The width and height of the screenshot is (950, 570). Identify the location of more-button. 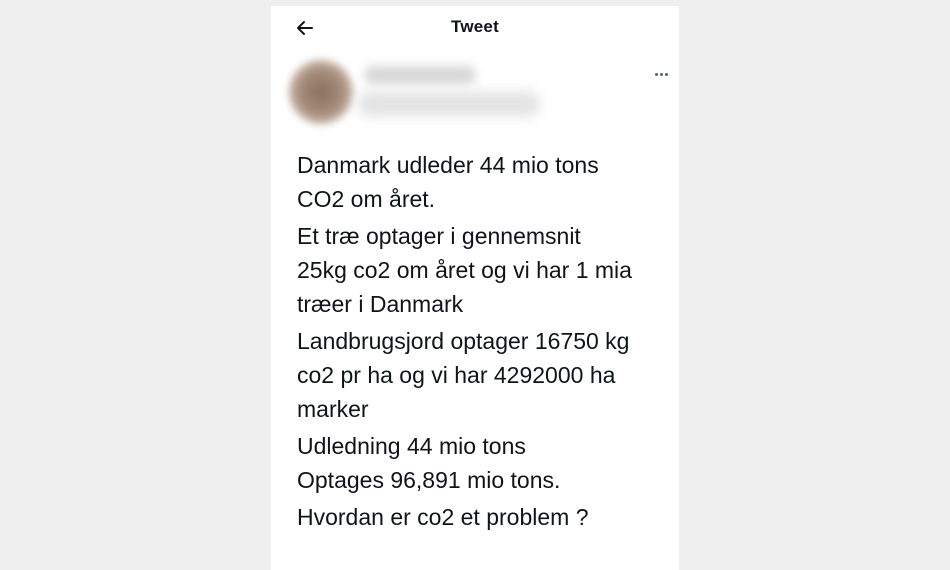
(661, 74).